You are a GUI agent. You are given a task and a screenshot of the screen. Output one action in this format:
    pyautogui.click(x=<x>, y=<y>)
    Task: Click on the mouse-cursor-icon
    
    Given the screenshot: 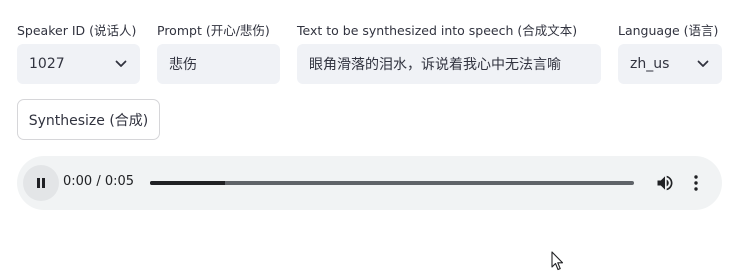 What is the action you would take?
    pyautogui.click(x=558, y=261)
    